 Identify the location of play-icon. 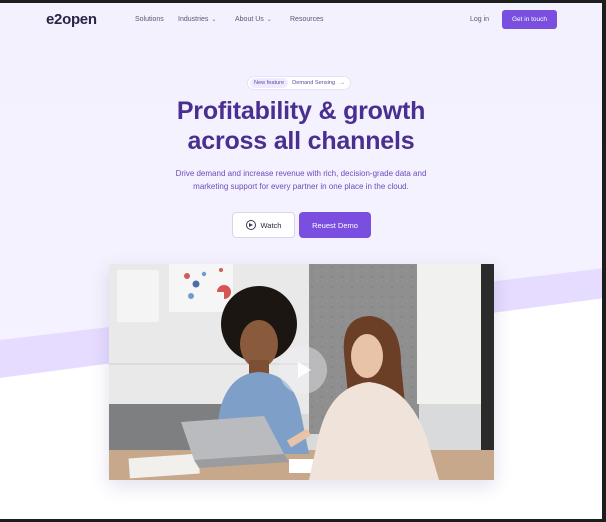
(303, 370).